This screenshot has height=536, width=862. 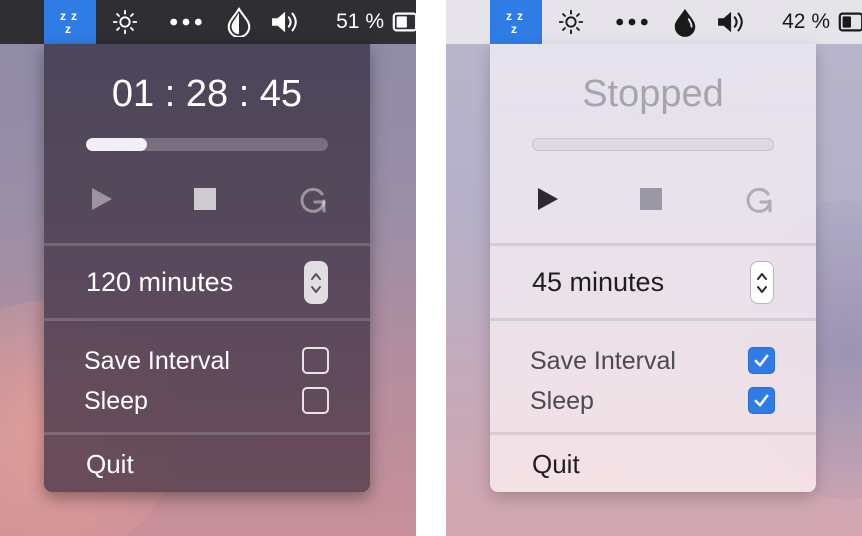 What do you see at coordinates (653, 94) in the screenshot?
I see `timer-display: Stopped` at bounding box center [653, 94].